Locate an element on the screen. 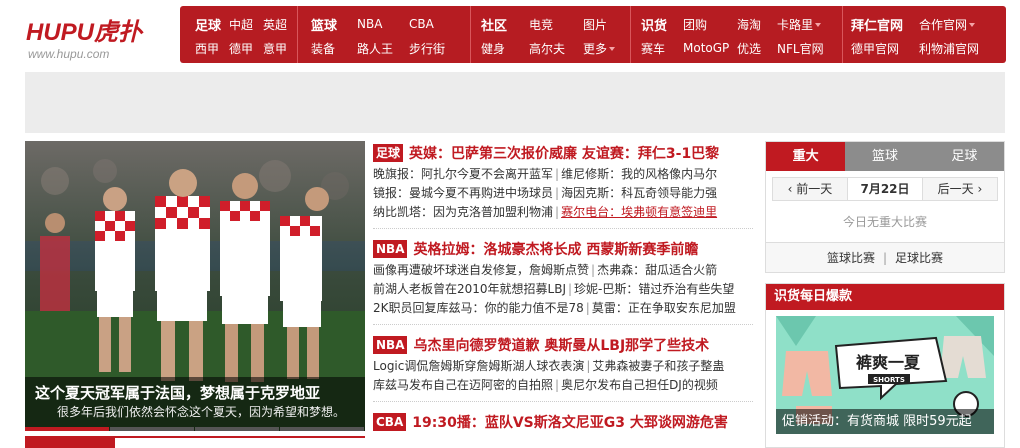 This screenshot has width=1020, height=448. nav-item-community: 社区 is located at coordinates (505, 24).